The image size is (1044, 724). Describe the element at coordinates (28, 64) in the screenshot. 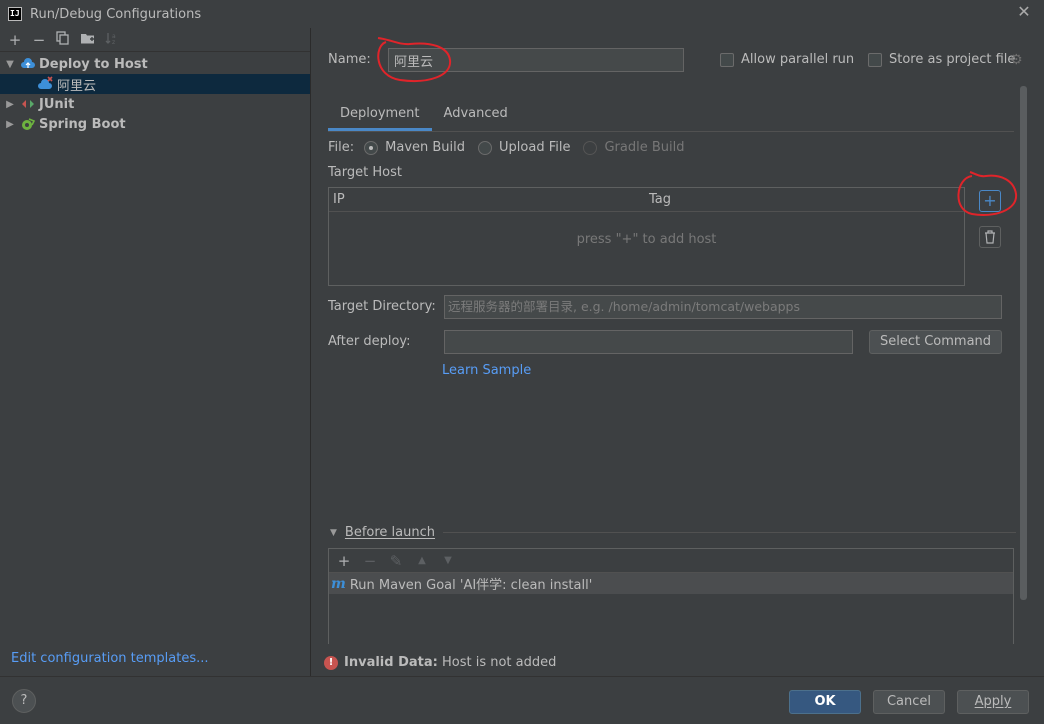

I see `deploy-icon` at that location.